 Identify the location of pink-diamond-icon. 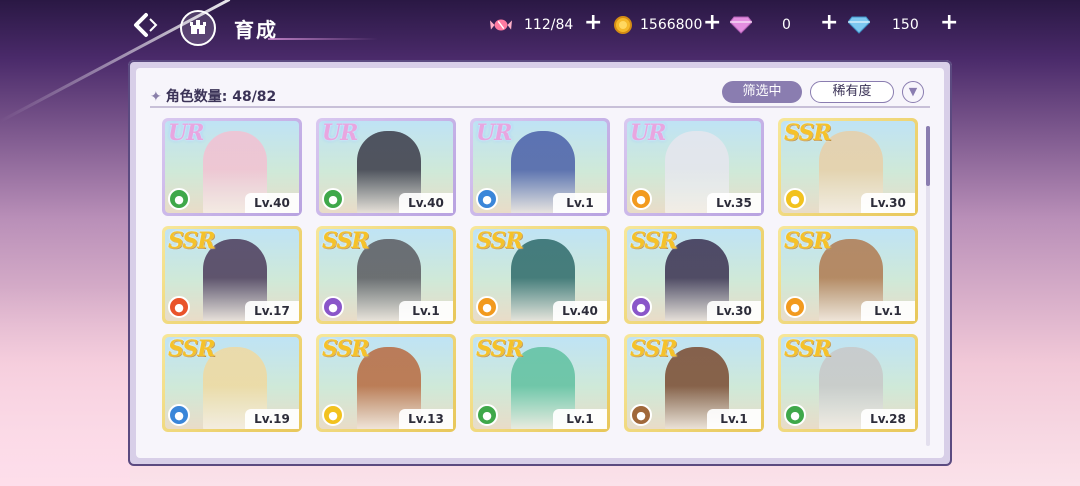
(741, 25).